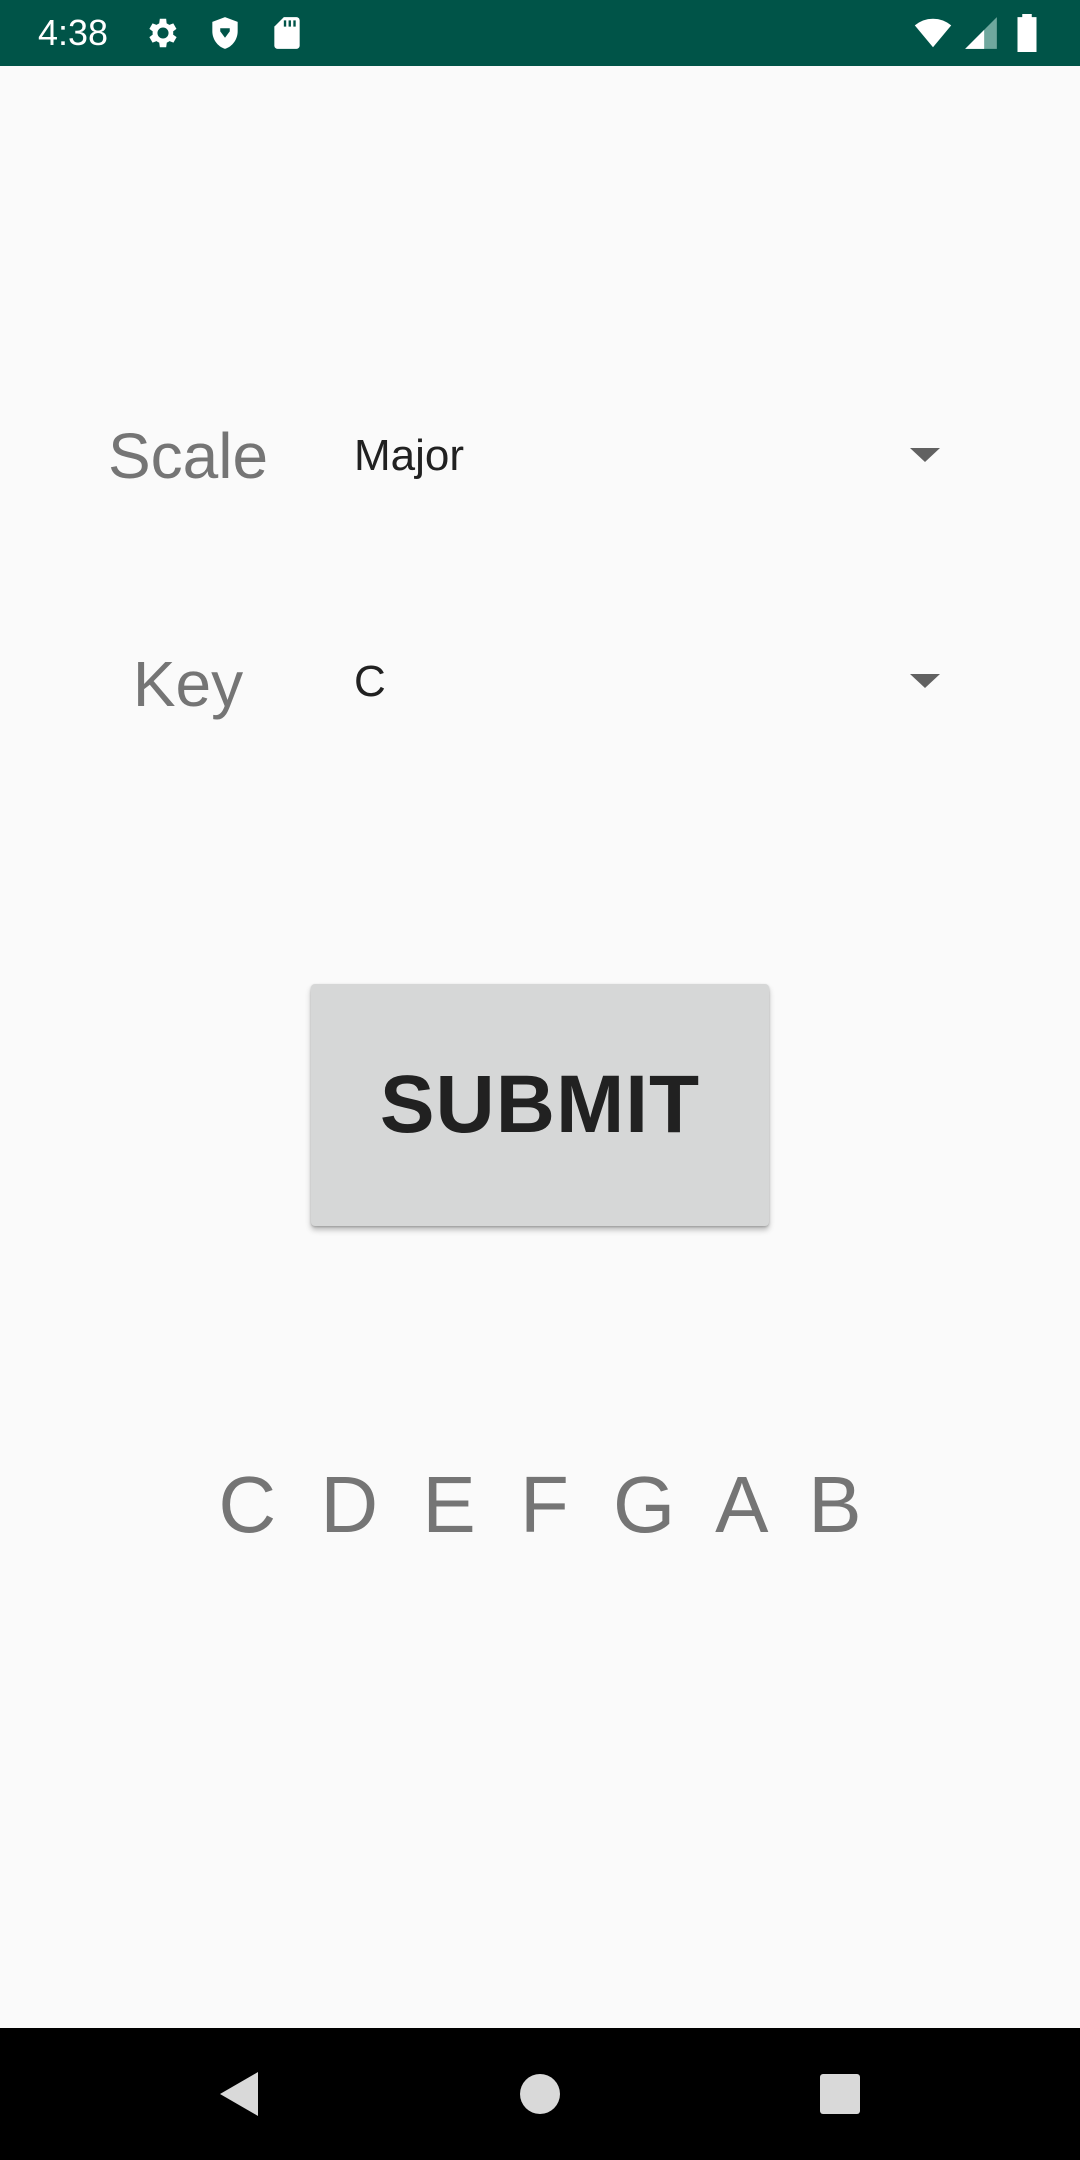 This screenshot has width=1080, height=2160. Describe the element at coordinates (540, 1504) in the screenshot. I see `scale-notes-output: C D E F G A B` at that location.